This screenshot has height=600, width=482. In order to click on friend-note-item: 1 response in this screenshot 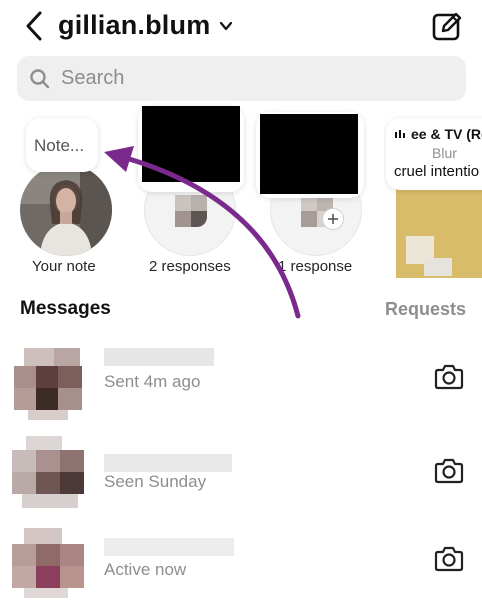, I will do `click(311, 194)`.